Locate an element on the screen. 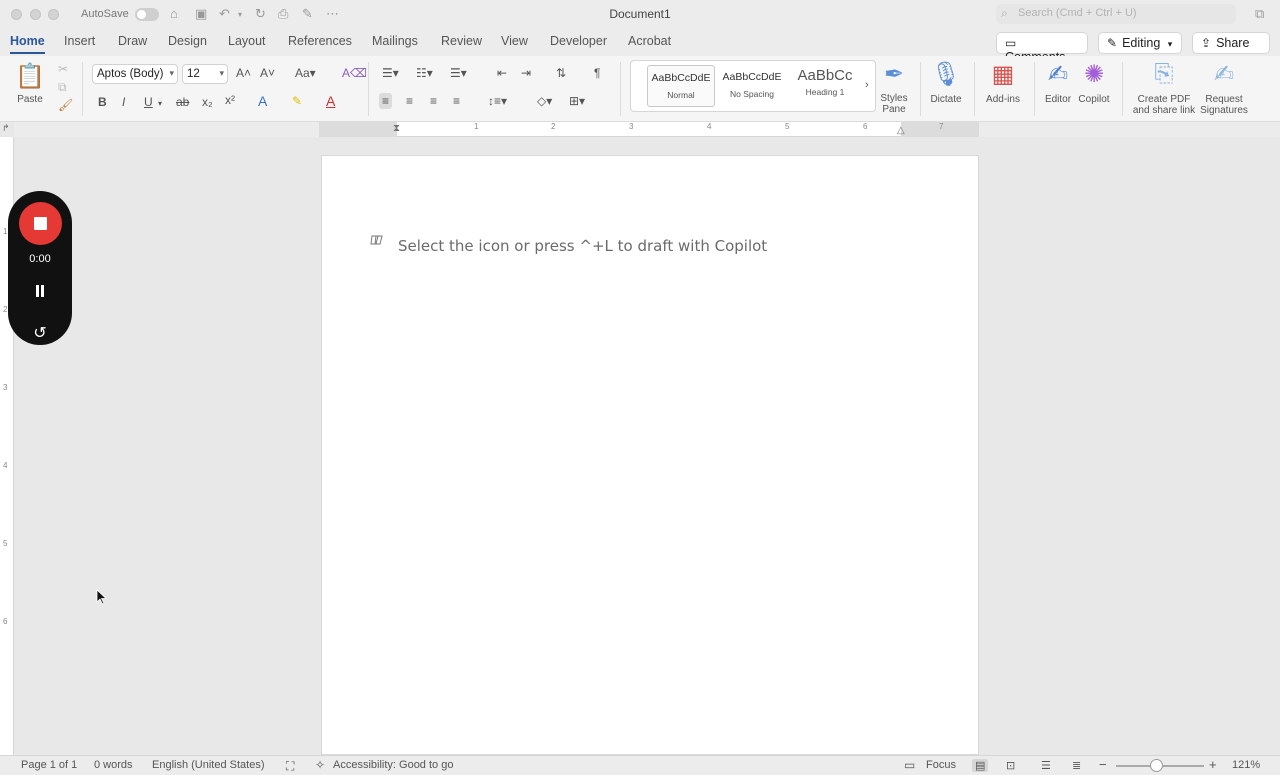  track-changes-icon: ⛶ is located at coordinates (290, 766).